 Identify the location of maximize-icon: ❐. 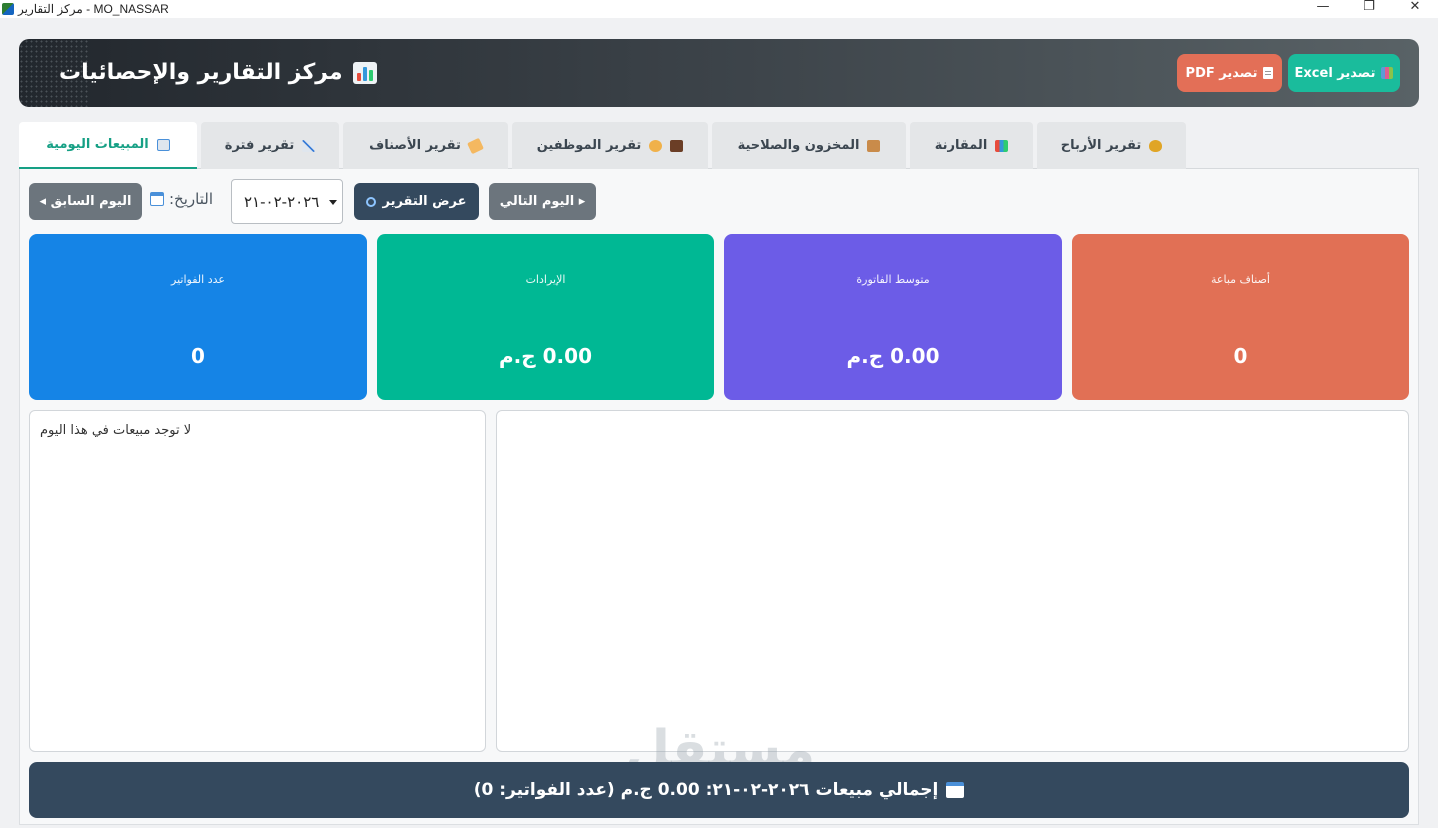
(1369, 9).